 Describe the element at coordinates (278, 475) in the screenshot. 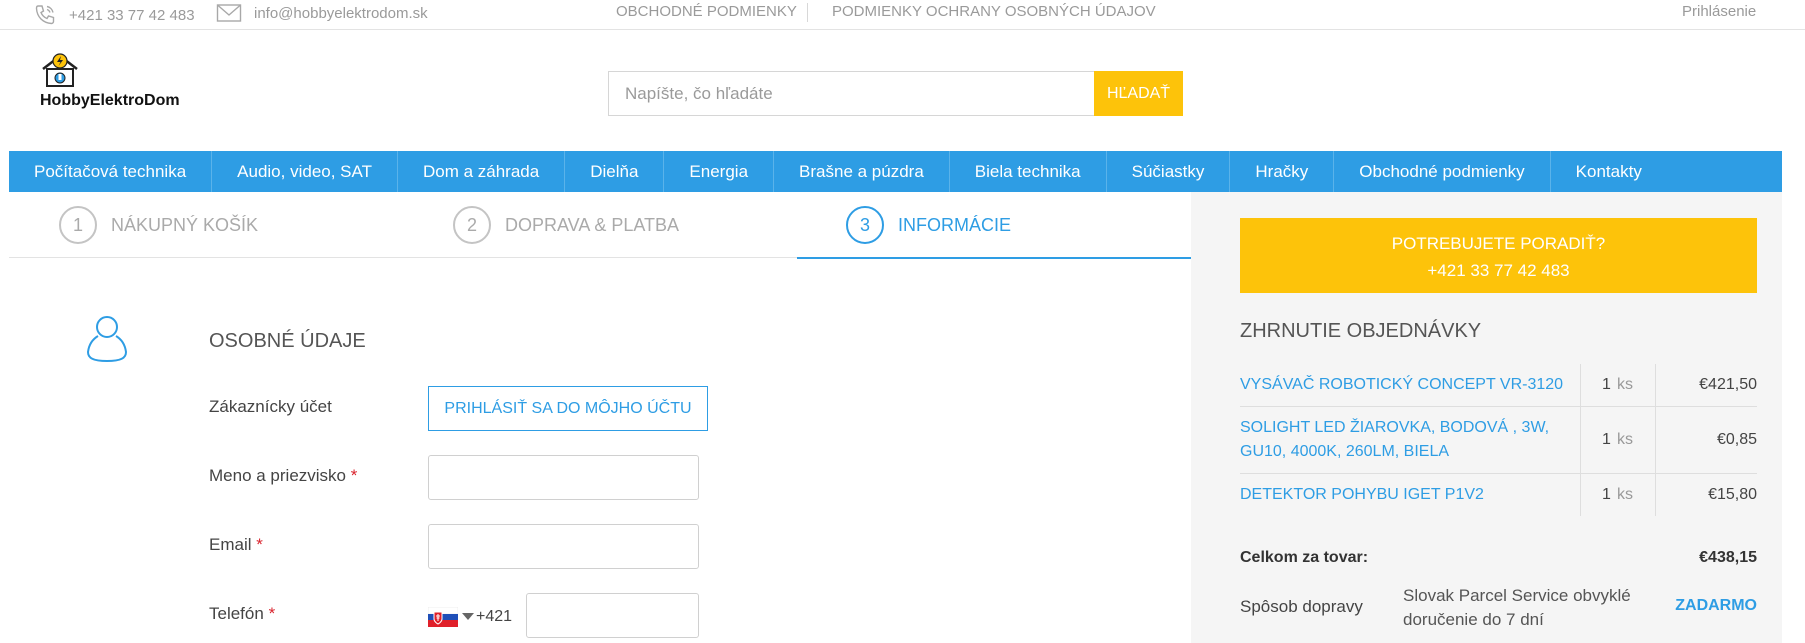

I see `name-label-text: Meno a priezvisko` at that location.